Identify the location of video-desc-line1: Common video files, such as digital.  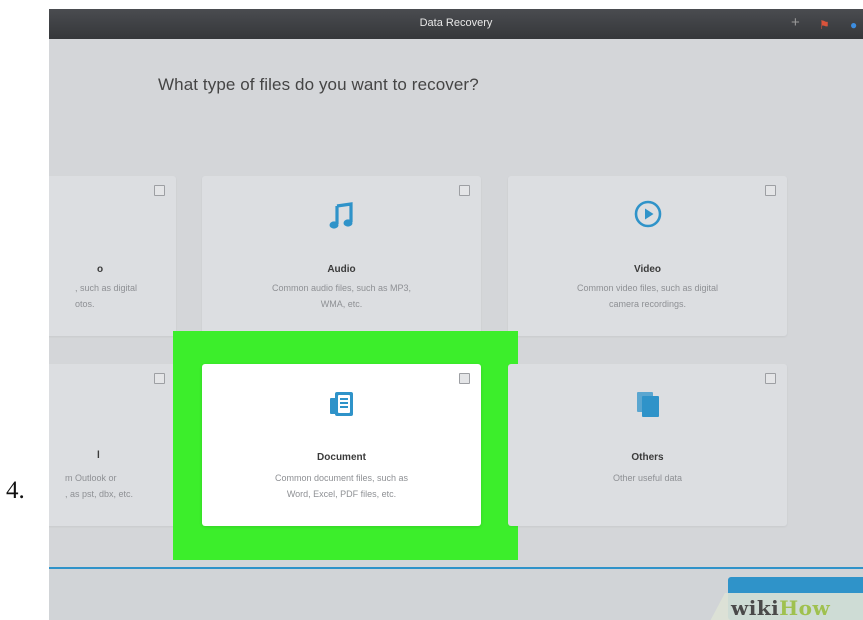
(647, 288).